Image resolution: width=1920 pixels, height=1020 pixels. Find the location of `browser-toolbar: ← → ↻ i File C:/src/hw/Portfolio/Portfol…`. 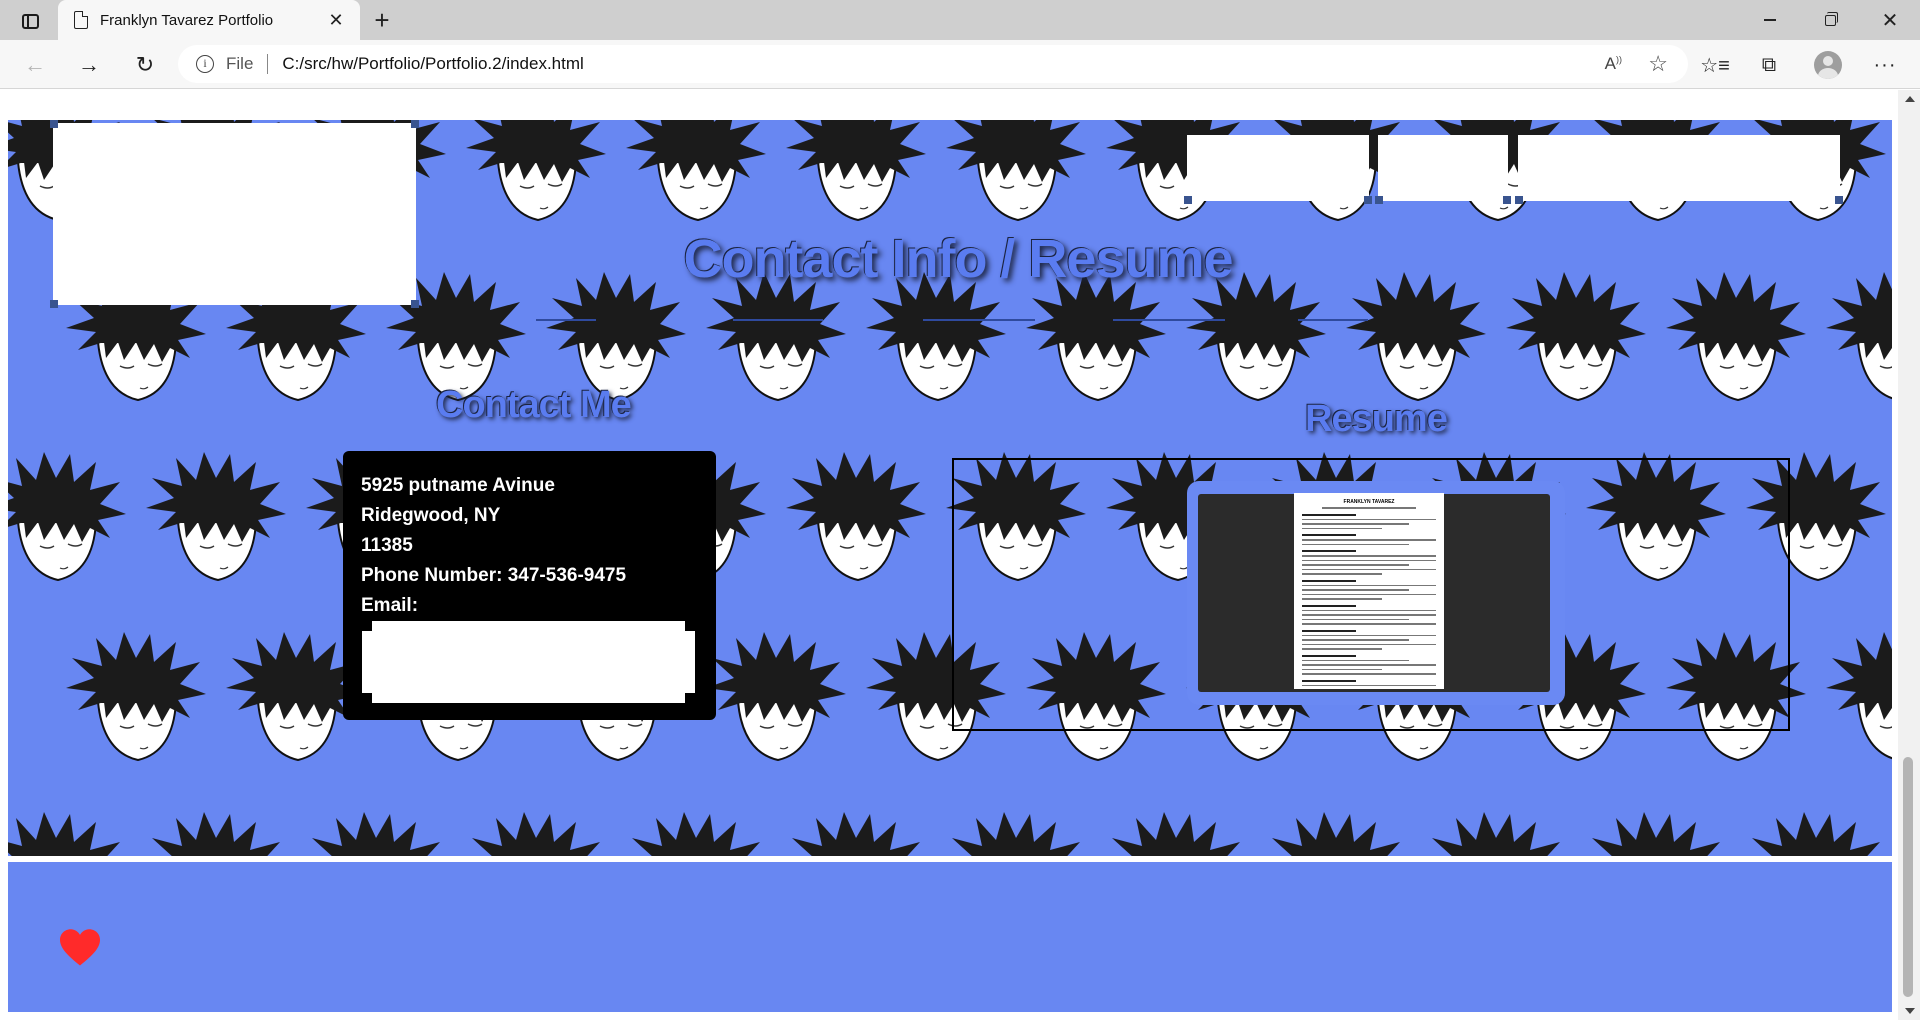

browser-toolbar: ← → ↻ i File C:/src/hw/Portfolio/Portfol… is located at coordinates (960, 64).